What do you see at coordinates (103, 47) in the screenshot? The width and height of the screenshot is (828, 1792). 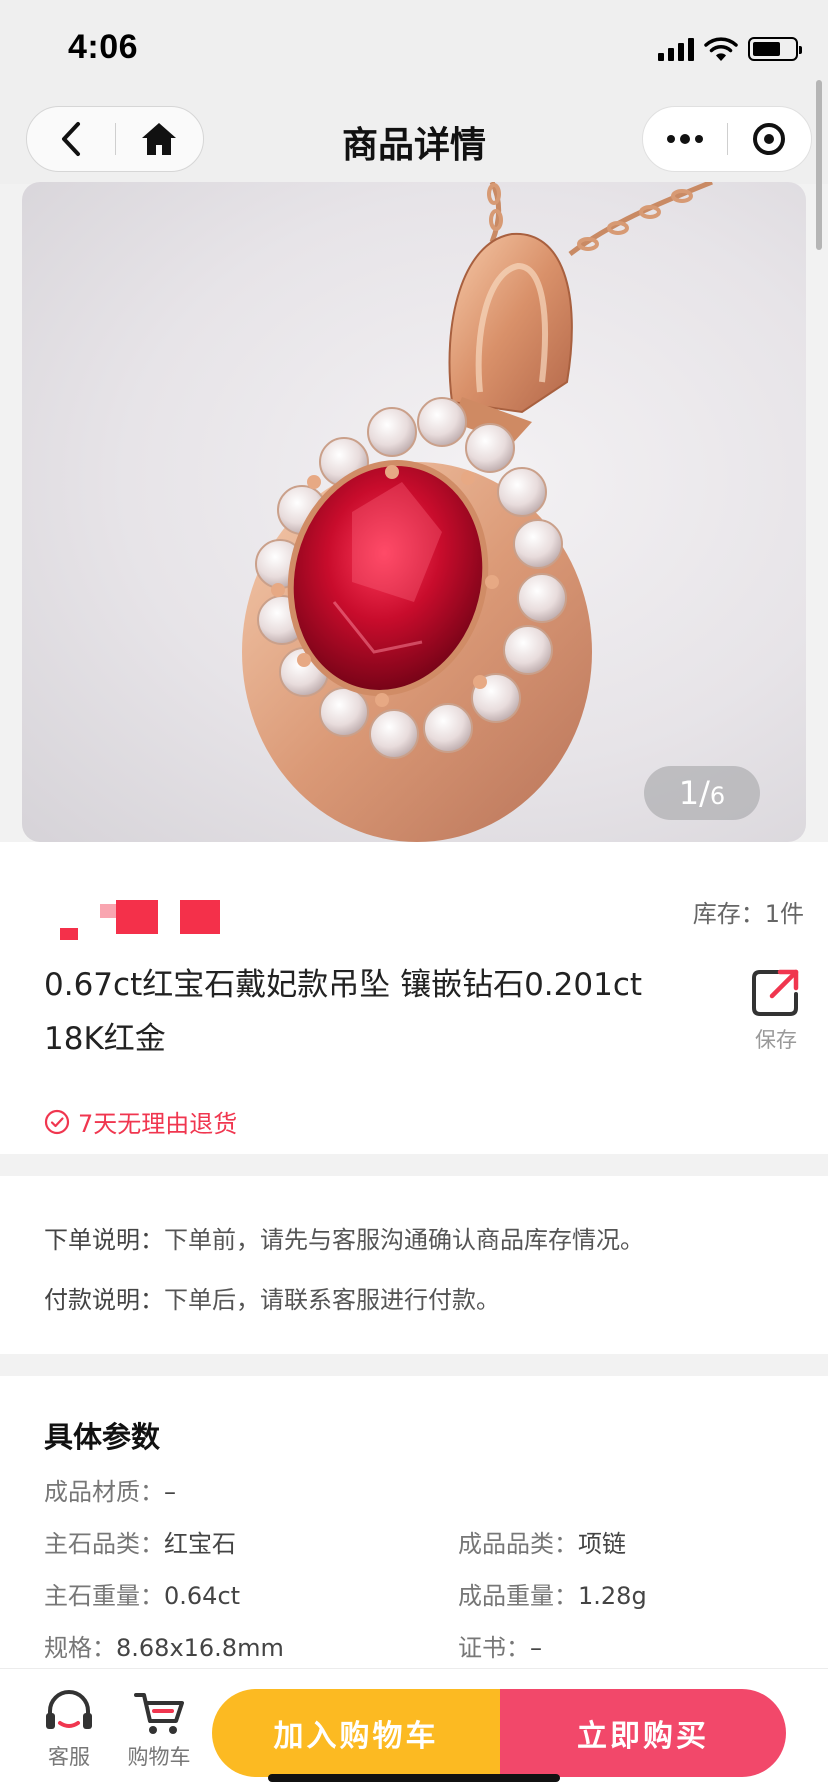 I see `status-time: 4:06` at bounding box center [103, 47].